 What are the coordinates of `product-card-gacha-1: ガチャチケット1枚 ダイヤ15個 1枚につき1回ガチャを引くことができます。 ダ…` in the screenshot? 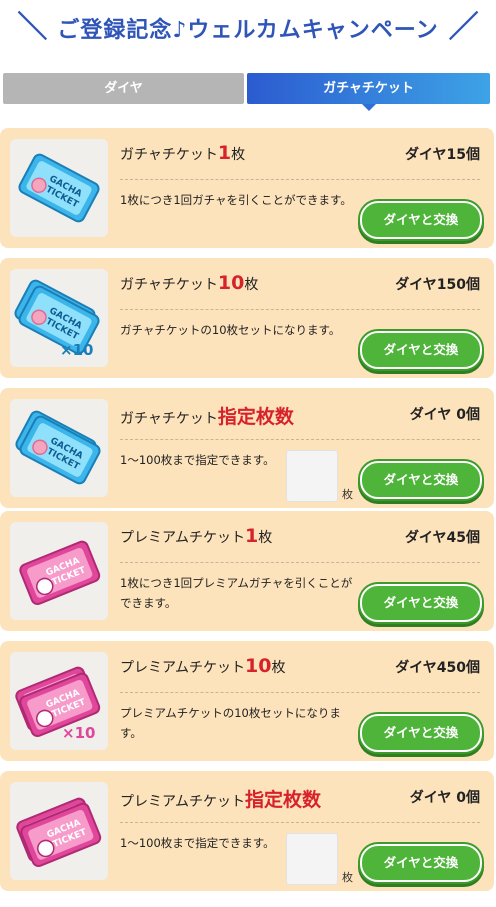 It's located at (247, 188).